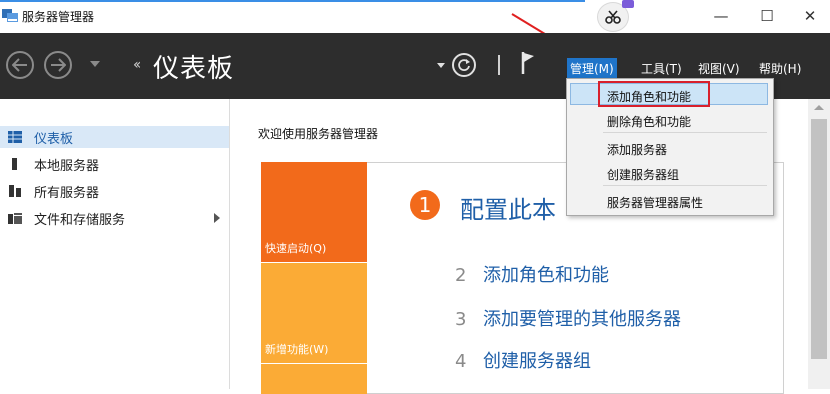  Describe the element at coordinates (314, 313) in the screenshot. I see `whats-new-tile: 新增功能(W)` at that location.